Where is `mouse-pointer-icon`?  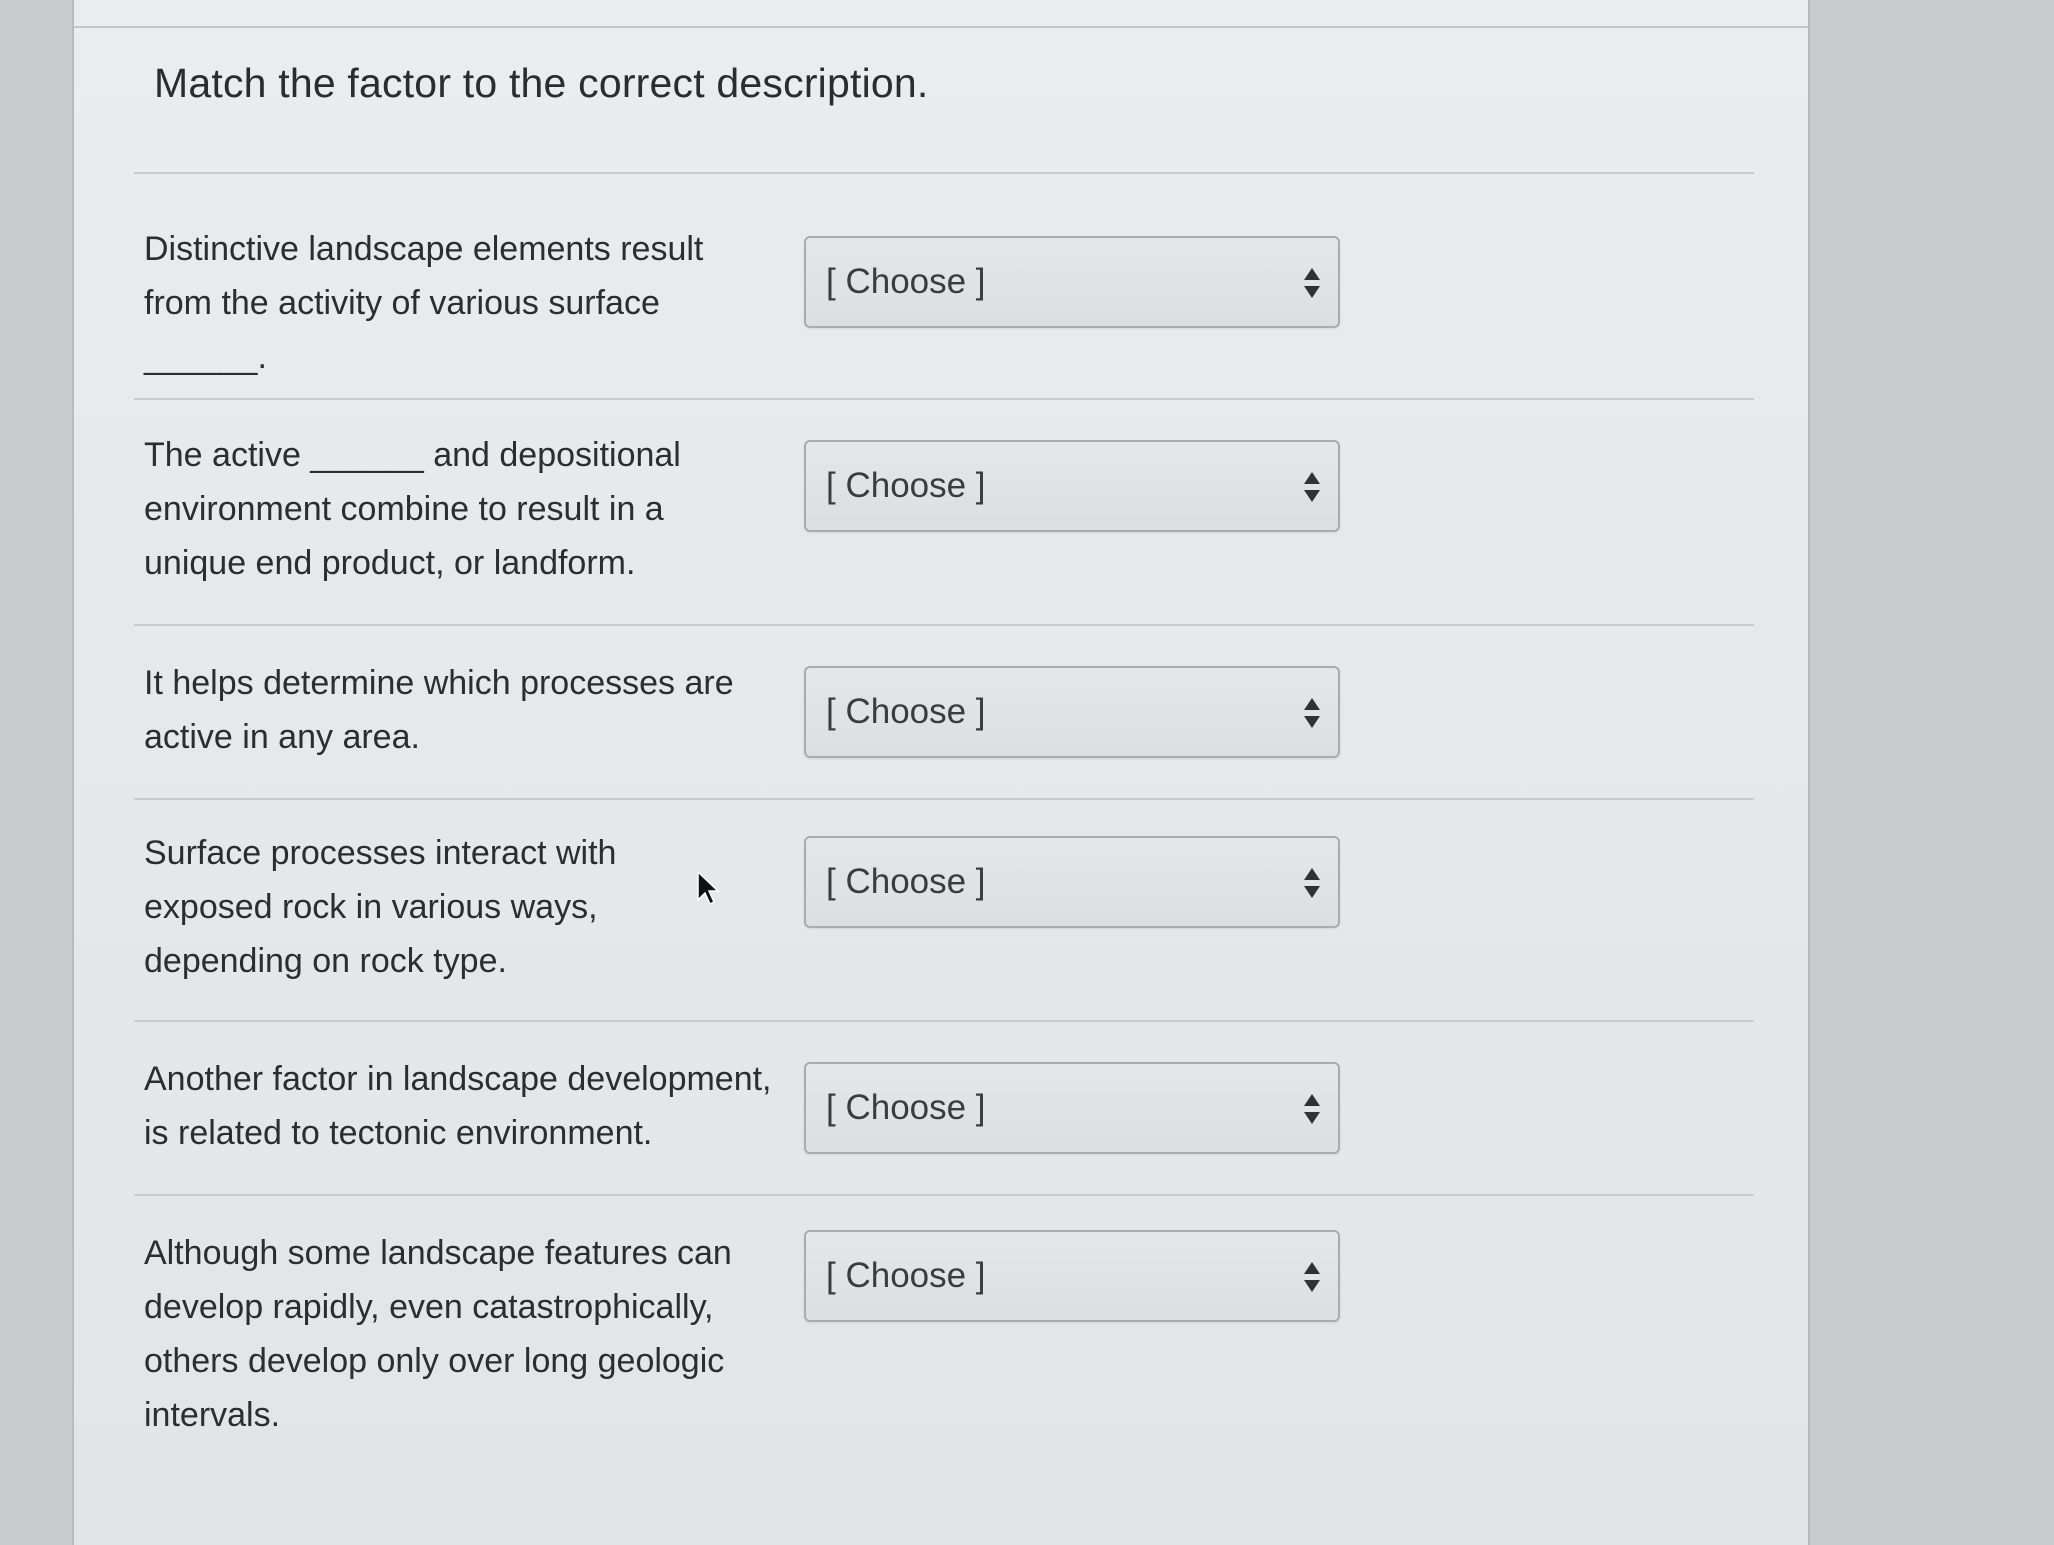
mouse-pointer-icon is located at coordinates (708, 888).